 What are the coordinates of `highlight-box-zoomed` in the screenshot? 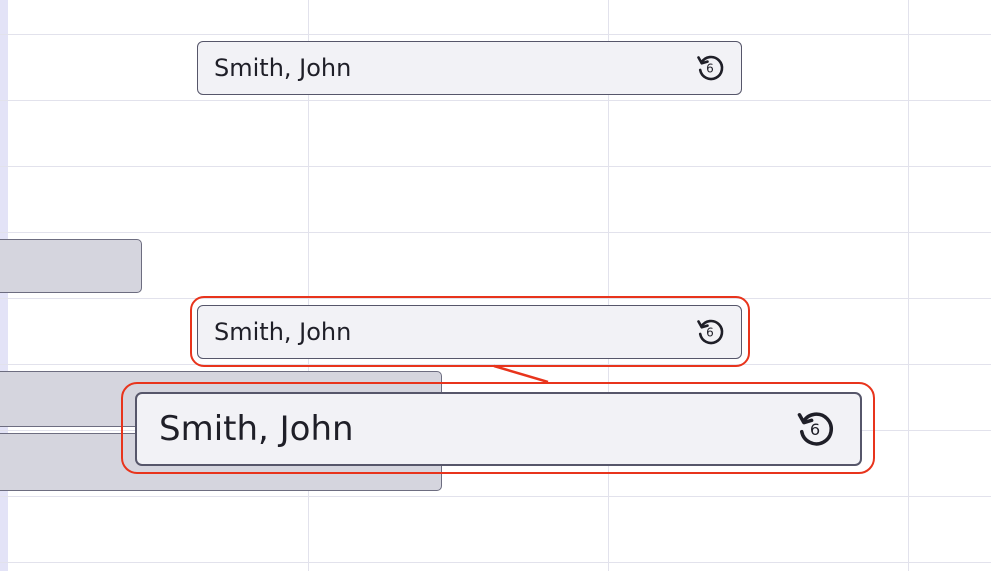 It's located at (498, 428).